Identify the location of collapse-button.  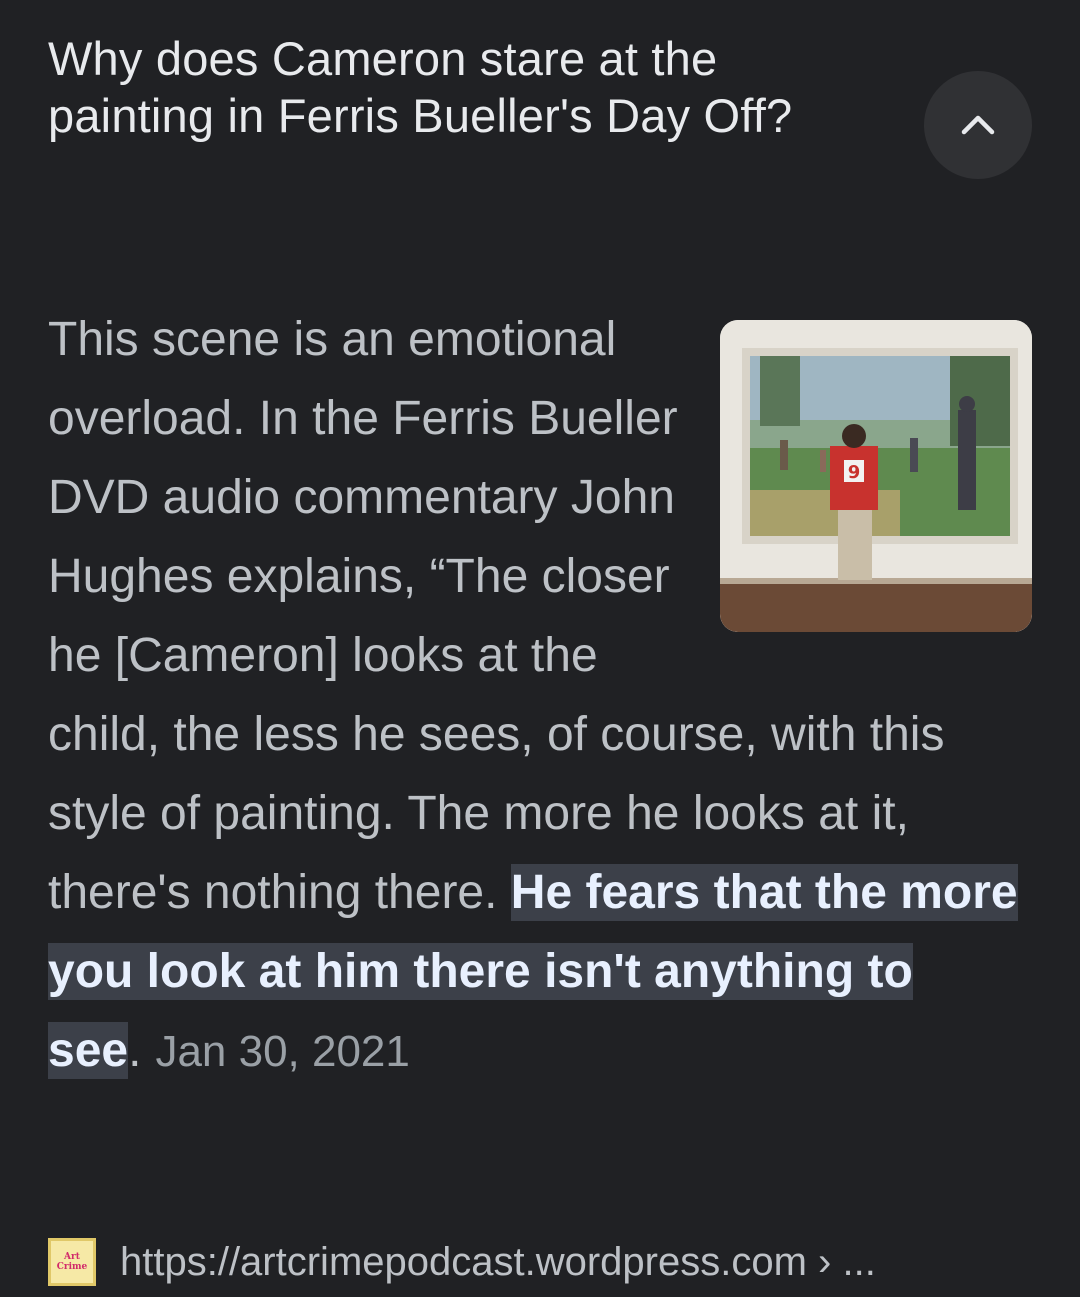
(978, 125).